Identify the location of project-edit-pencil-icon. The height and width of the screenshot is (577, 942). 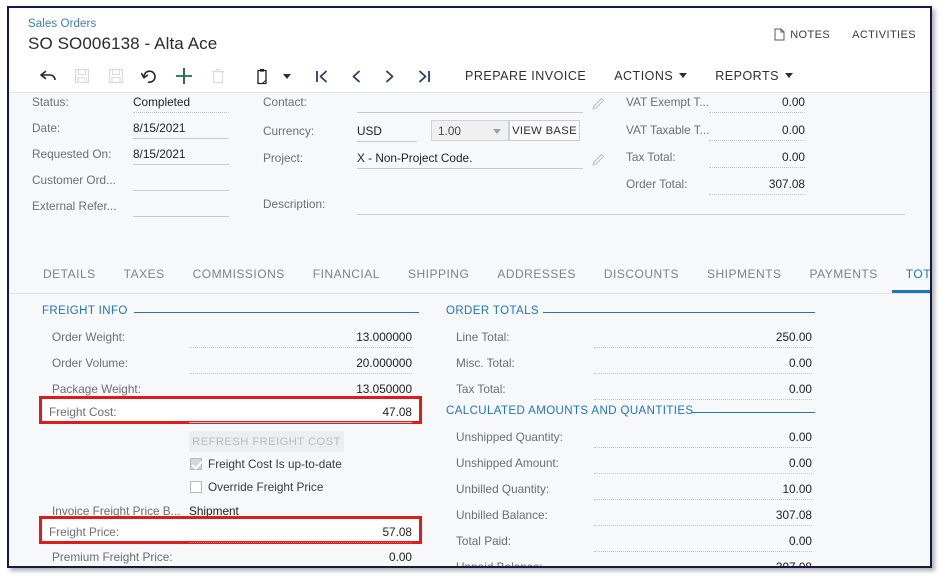
(598, 159).